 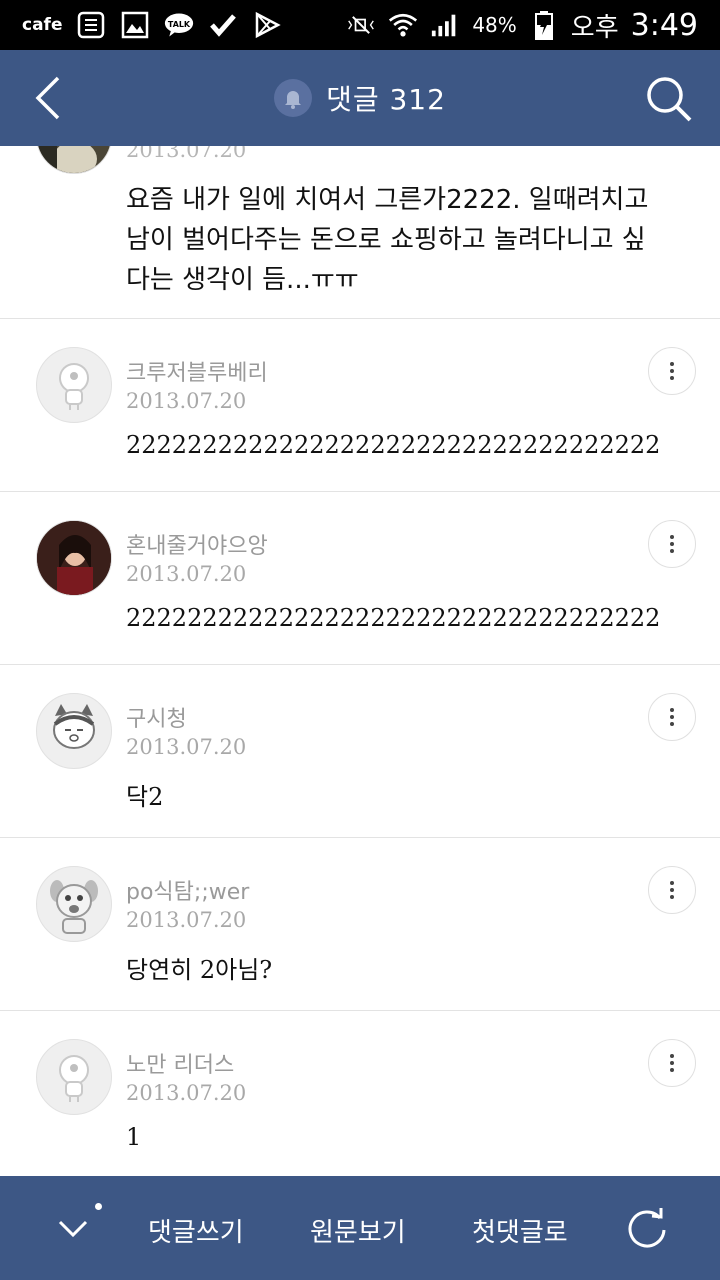 What do you see at coordinates (360, 1093) in the screenshot?
I see `list-item: 노만 리더스 2013.07.20 1` at bounding box center [360, 1093].